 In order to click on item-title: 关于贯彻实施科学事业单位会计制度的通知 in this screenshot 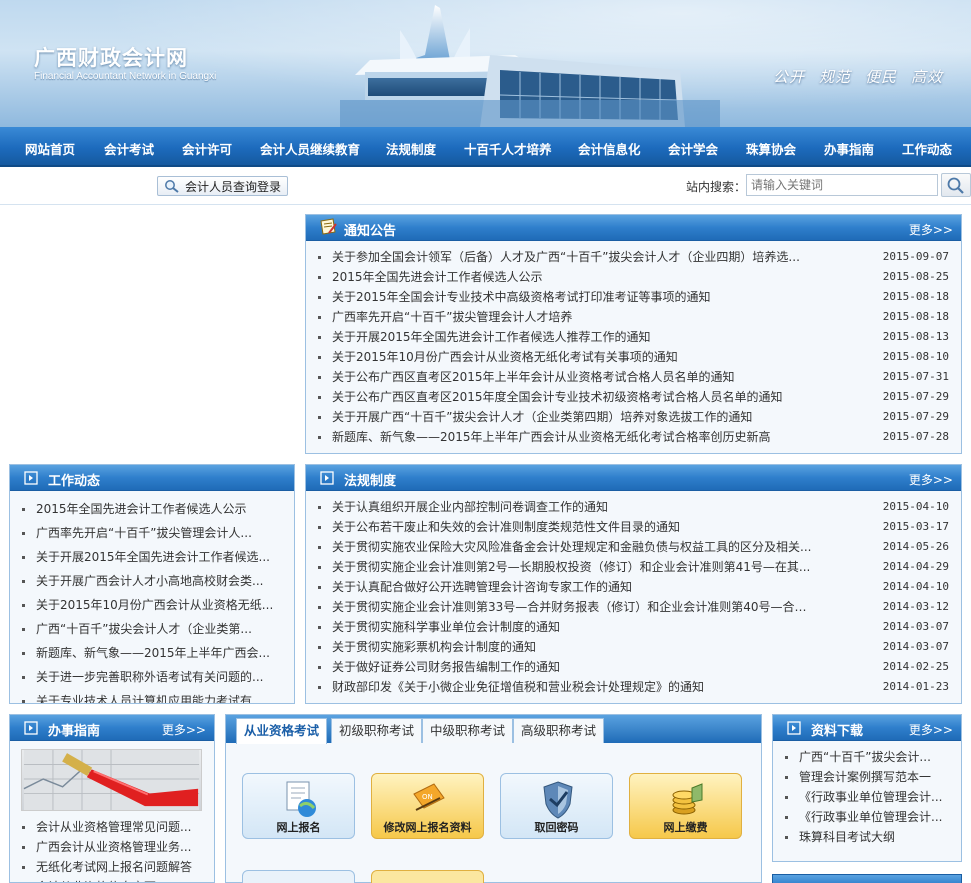, I will do `click(446, 627)`.